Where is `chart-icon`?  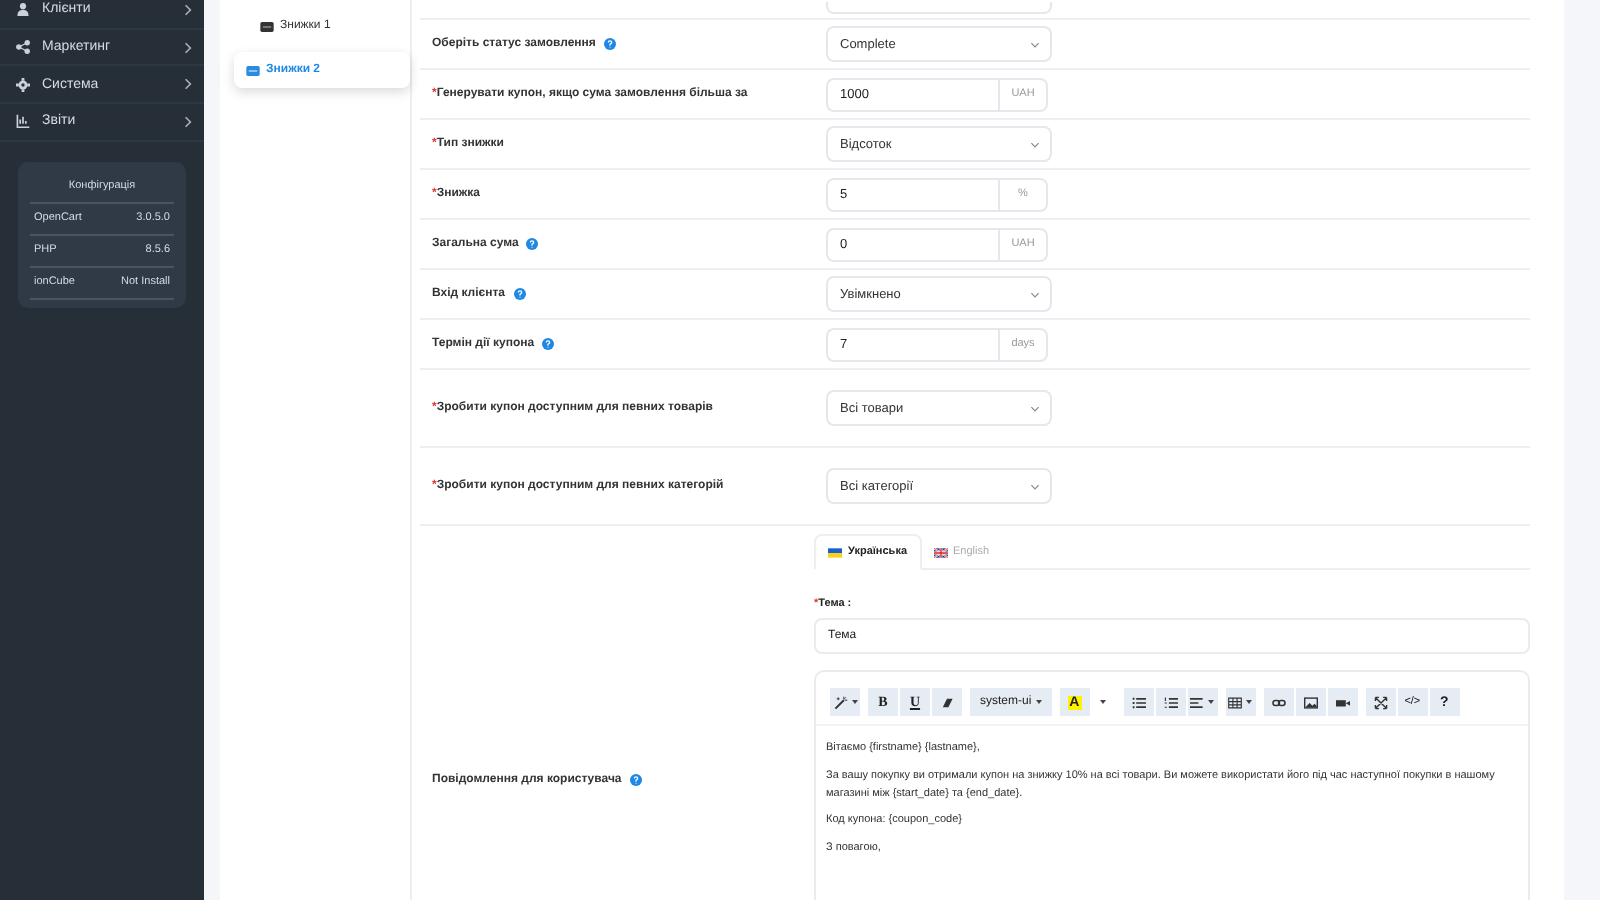 chart-icon is located at coordinates (23, 121).